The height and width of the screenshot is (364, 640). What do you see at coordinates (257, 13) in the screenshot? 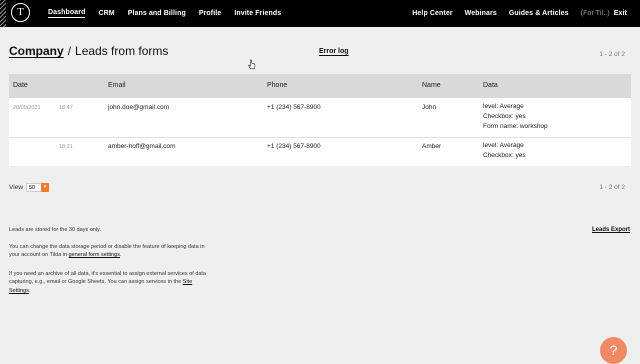
I see `nav-invite-friends: Invite Friends` at bounding box center [257, 13].